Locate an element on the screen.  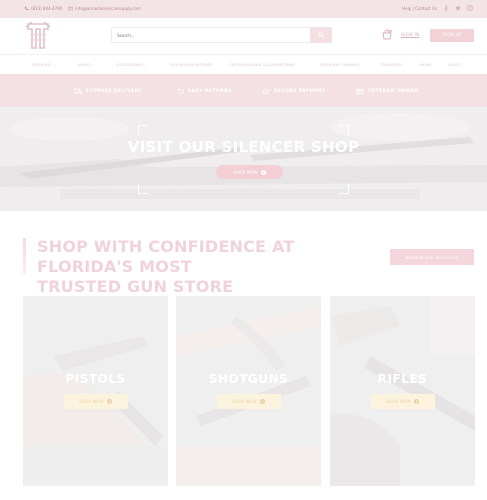
nav-item-transfers: TRANSFERS is located at coordinates (391, 65).